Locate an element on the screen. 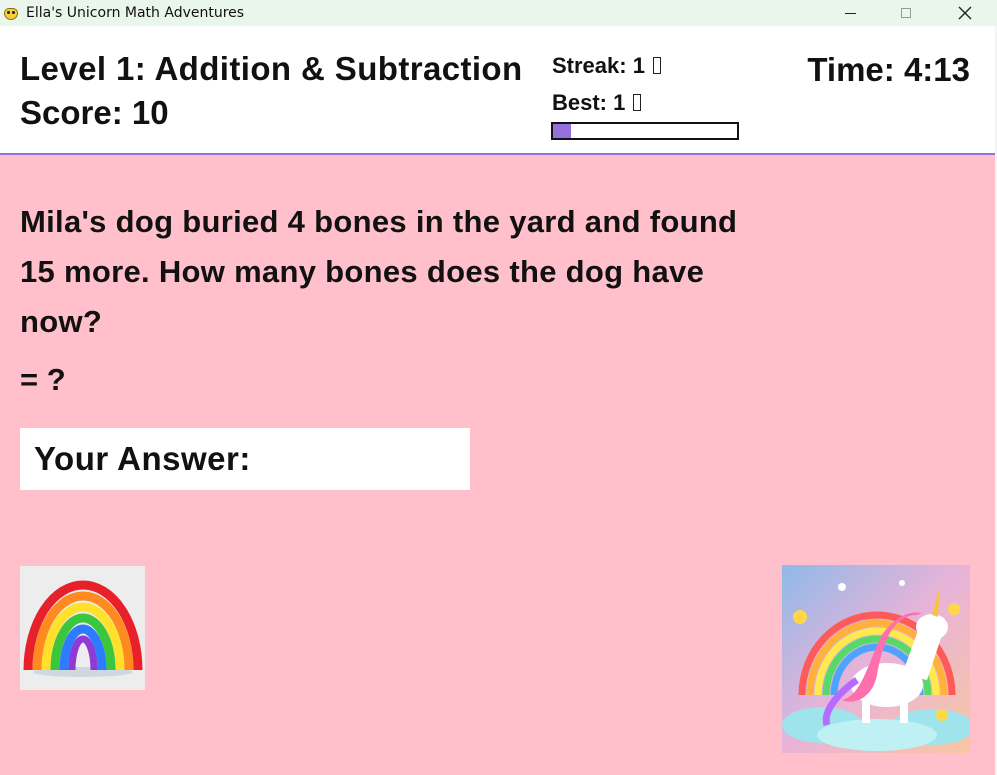 The image size is (997, 775). answer-box: Your Answer: is located at coordinates (343, 459).